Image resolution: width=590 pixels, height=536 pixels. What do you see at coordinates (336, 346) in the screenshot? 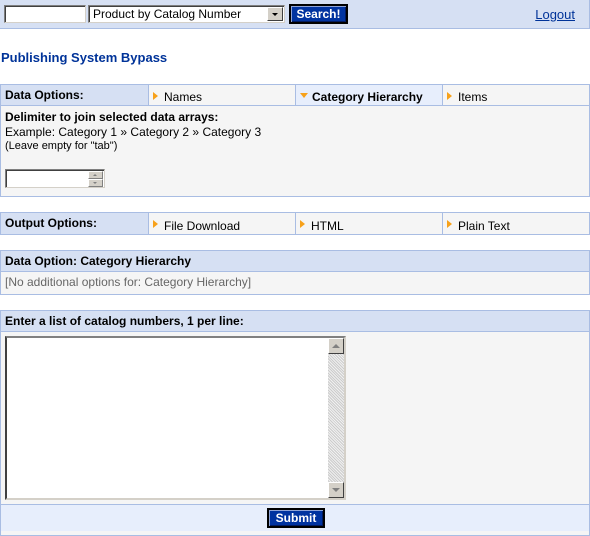
I see `scroll-up-icon` at bounding box center [336, 346].